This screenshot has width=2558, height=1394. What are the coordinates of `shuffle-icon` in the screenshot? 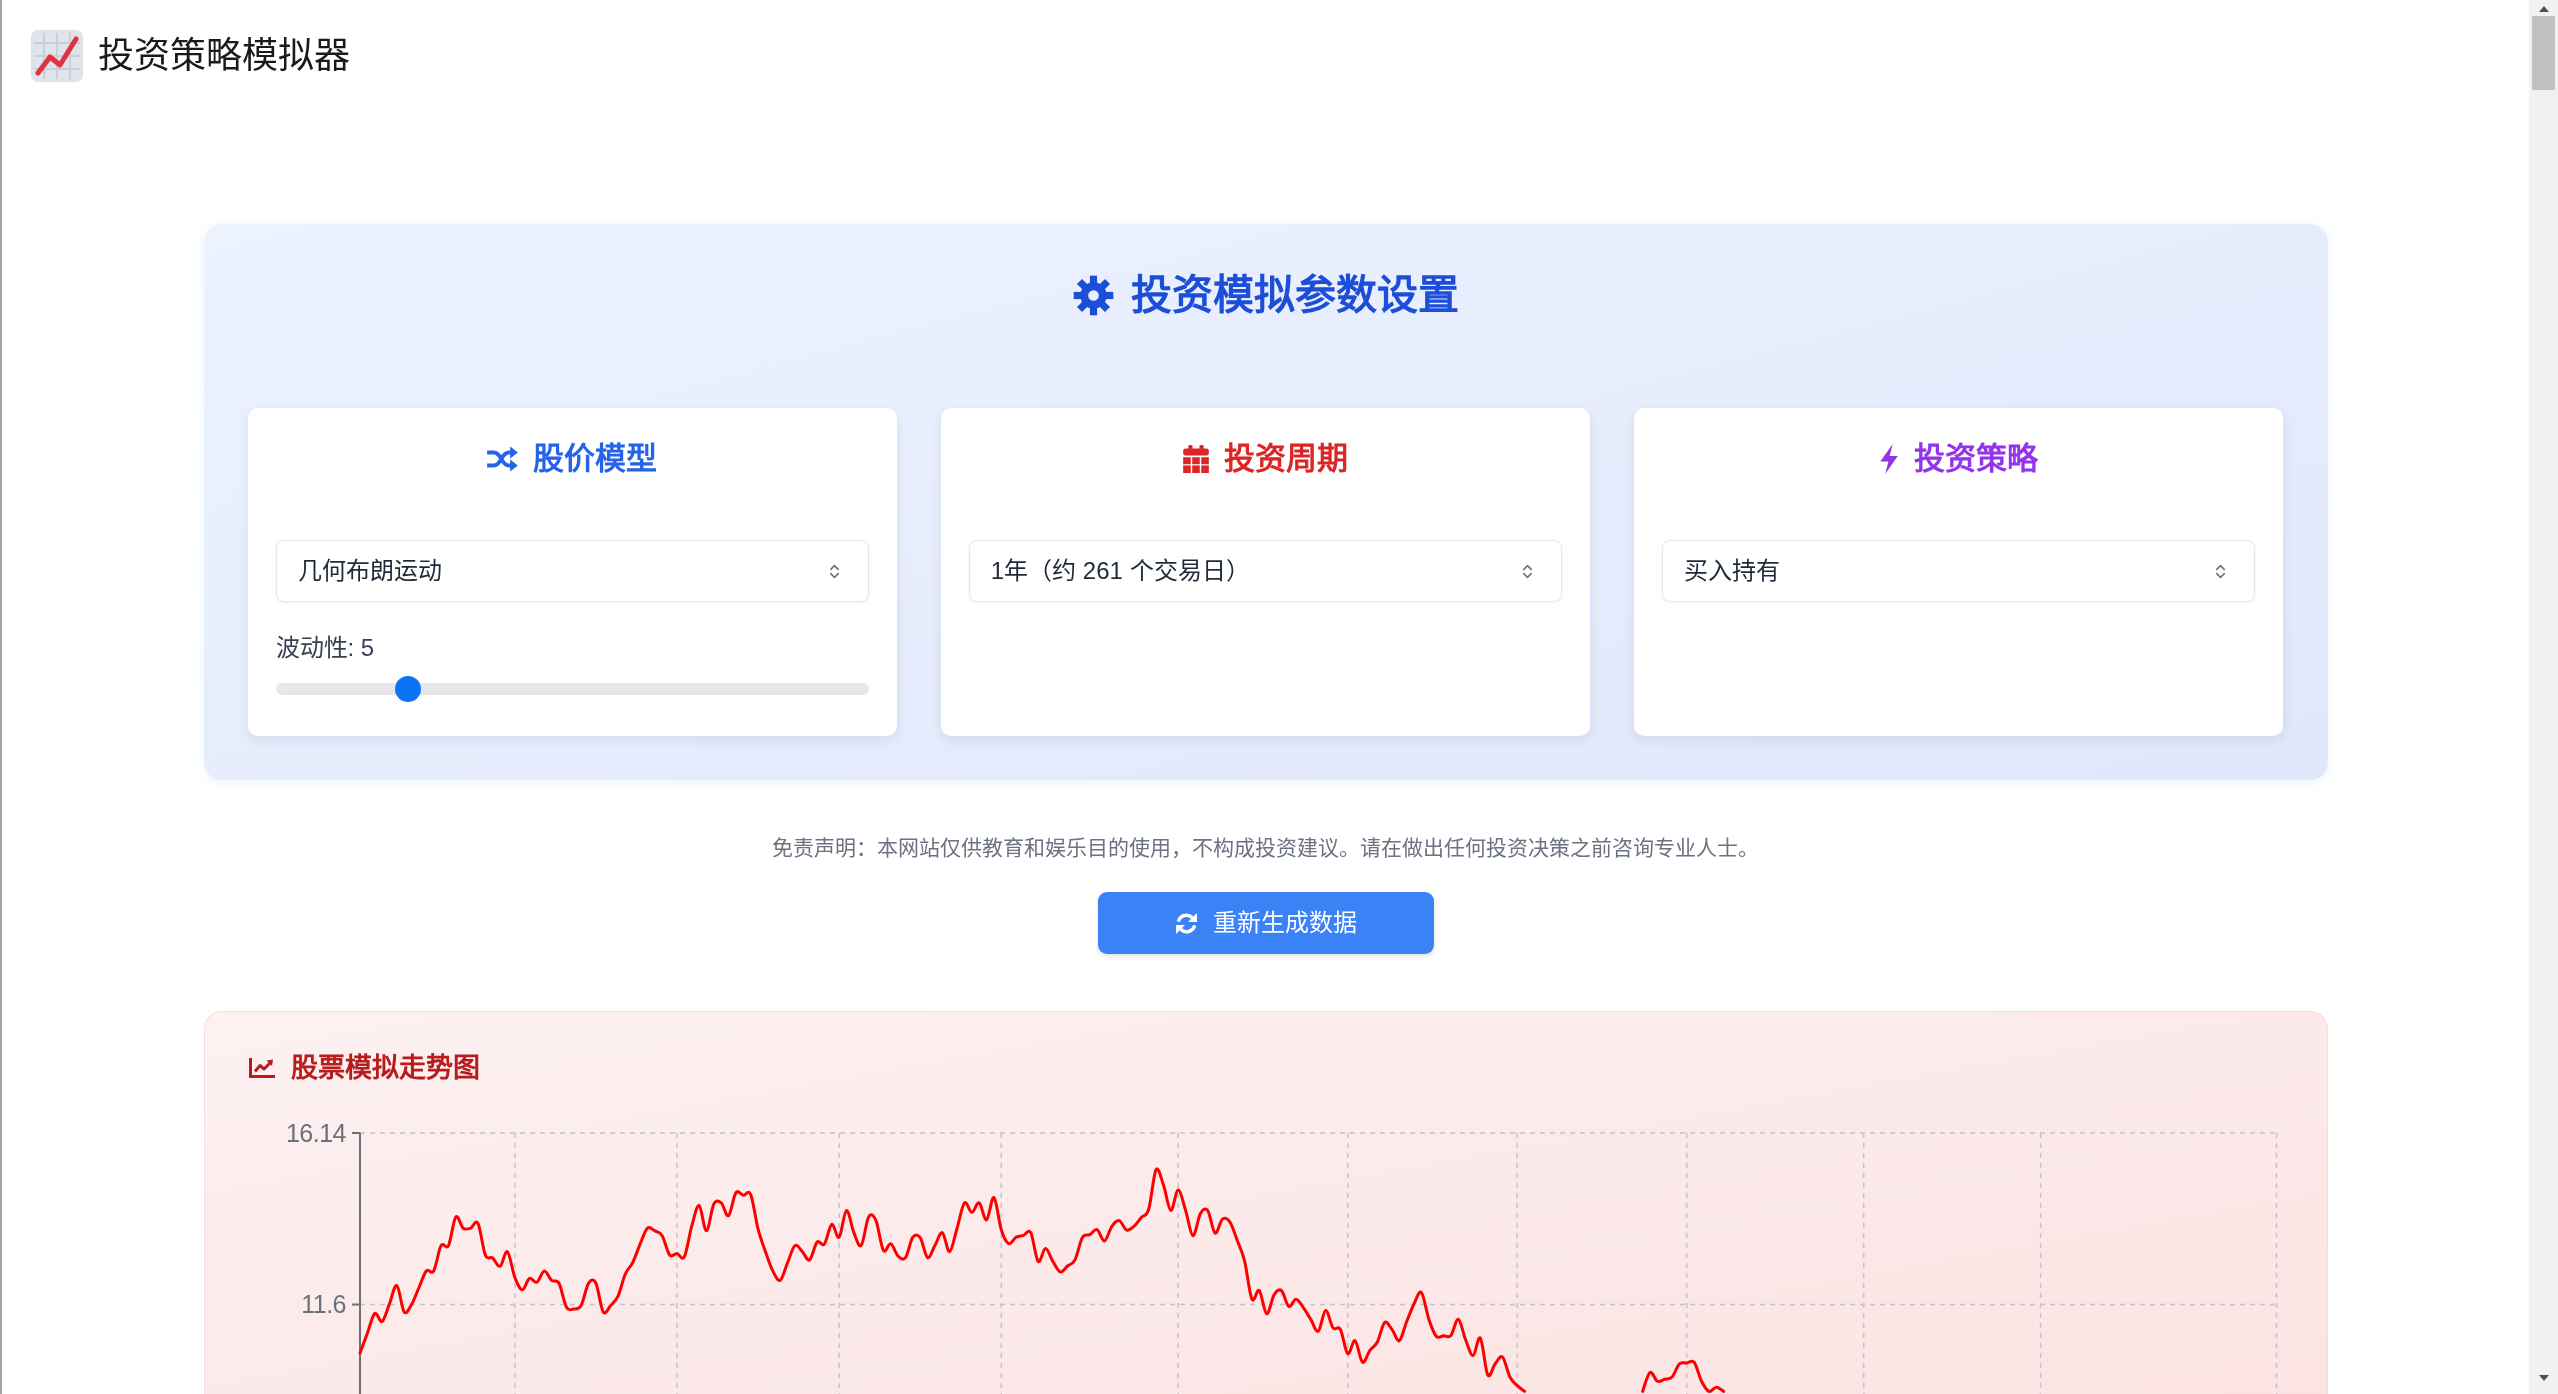 It's located at (503, 459).